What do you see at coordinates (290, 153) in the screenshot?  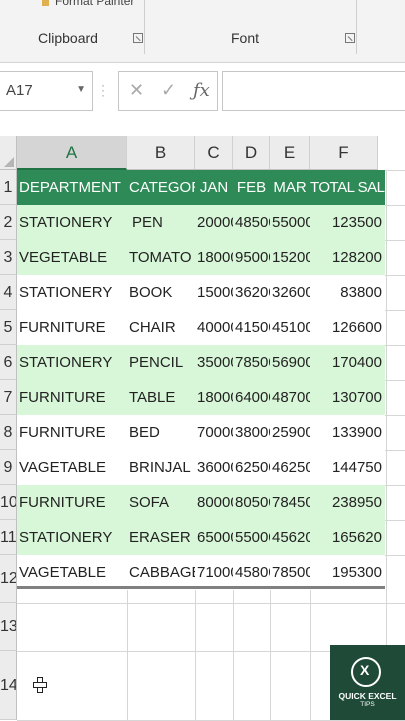 I see `column-header-e: E` at bounding box center [290, 153].